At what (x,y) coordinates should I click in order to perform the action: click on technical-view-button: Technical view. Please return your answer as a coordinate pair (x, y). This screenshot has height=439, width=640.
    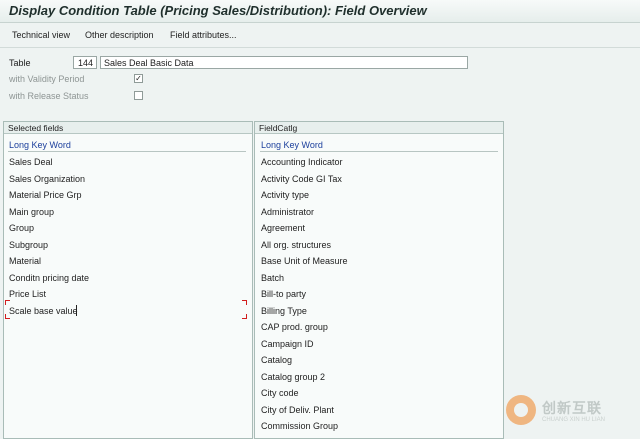
    Looking at the image, I should click on (41, 35).